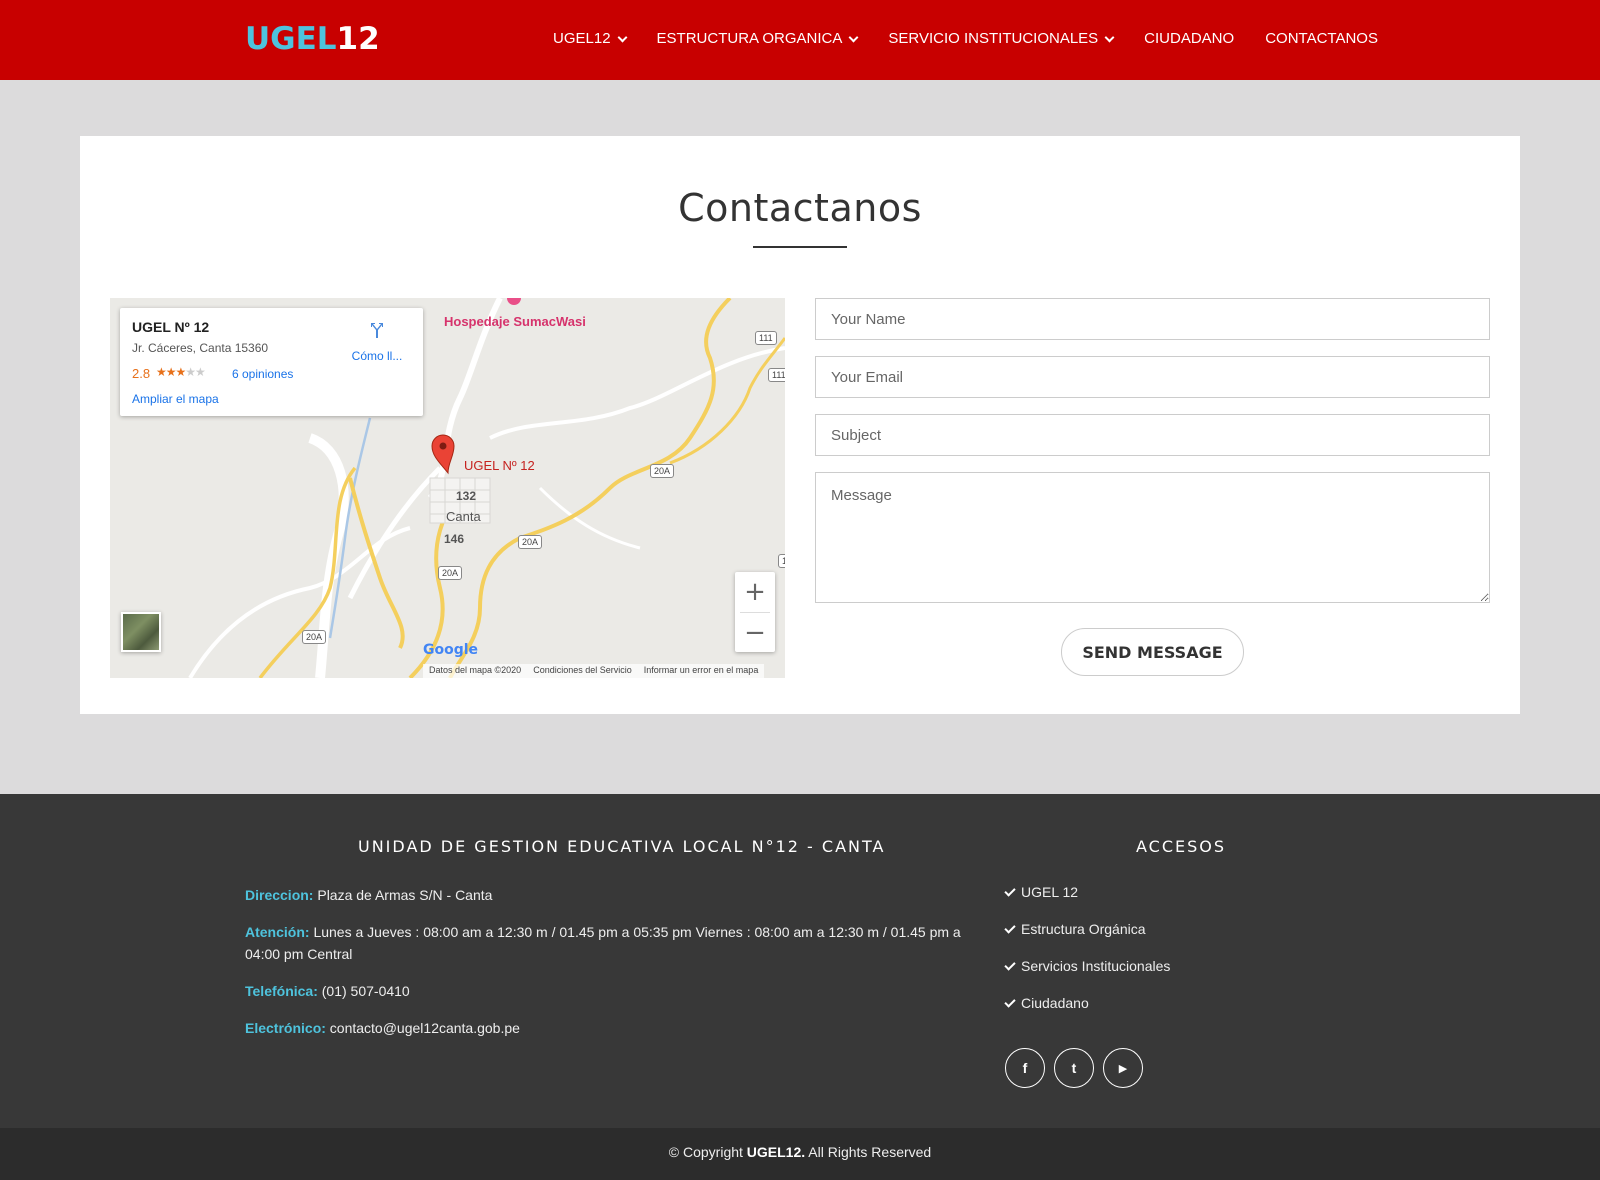 The height and width of the screenshot is (1180, 1600). Describe the element at coordinates (171, 327) in the screenshot. I see `place-name: UGEL Nº 12` at that location.